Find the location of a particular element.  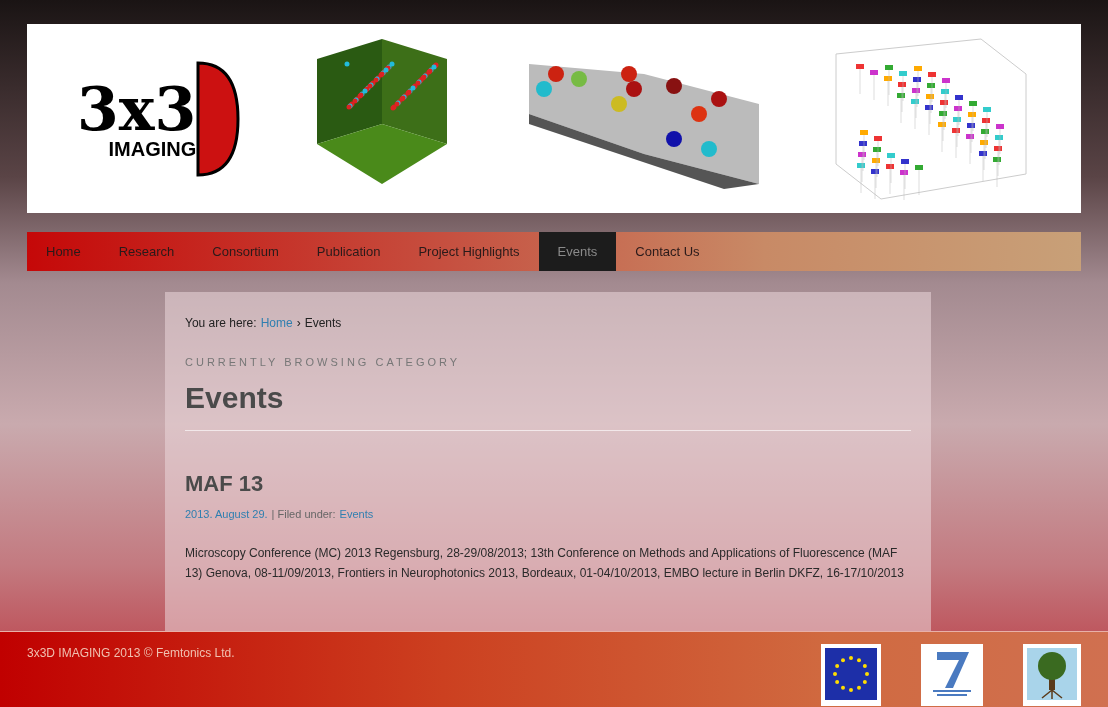

logo-subtitle: IMAGING is located at coordinates (152, 148).